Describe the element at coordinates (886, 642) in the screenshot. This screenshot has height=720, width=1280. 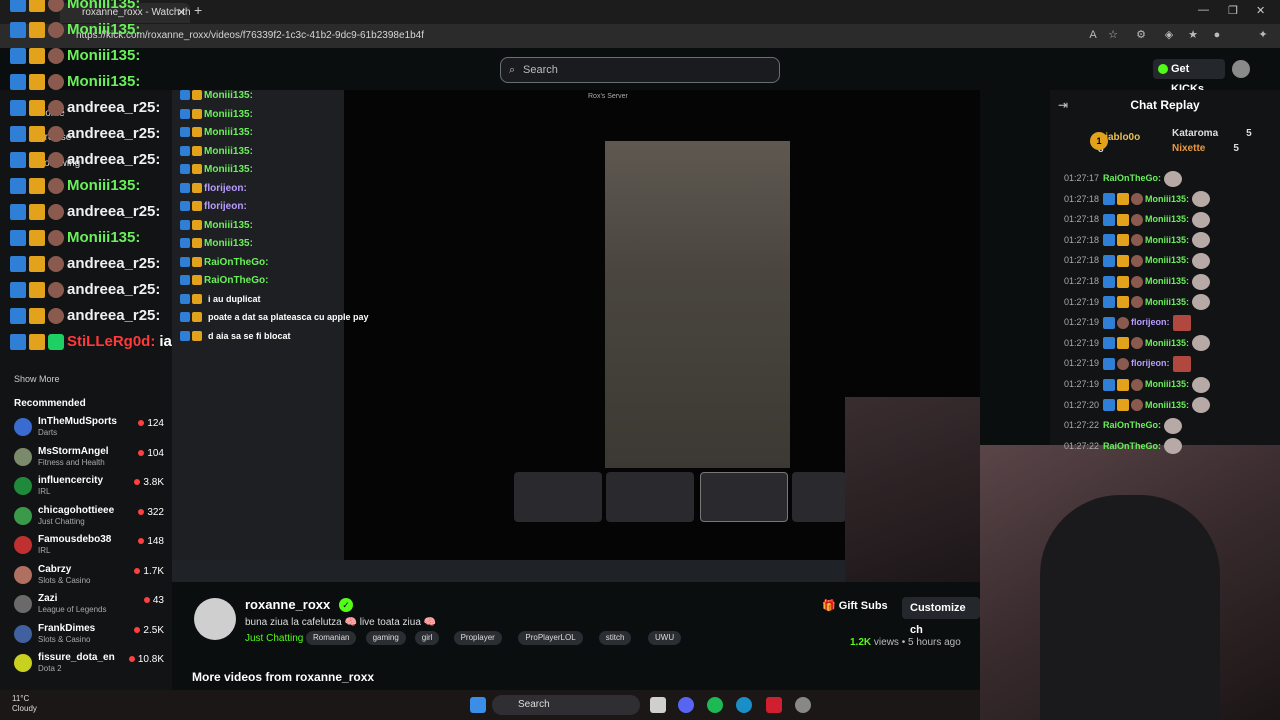
I see `views-label: views` at that location.